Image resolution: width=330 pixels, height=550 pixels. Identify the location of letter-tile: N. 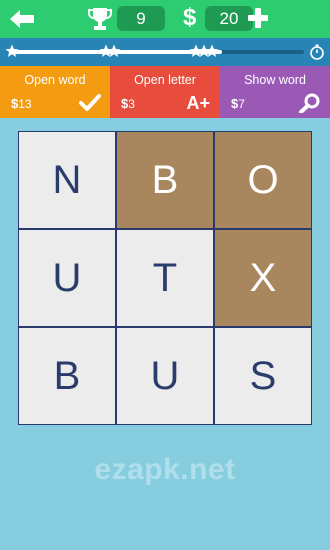
(67, 180).